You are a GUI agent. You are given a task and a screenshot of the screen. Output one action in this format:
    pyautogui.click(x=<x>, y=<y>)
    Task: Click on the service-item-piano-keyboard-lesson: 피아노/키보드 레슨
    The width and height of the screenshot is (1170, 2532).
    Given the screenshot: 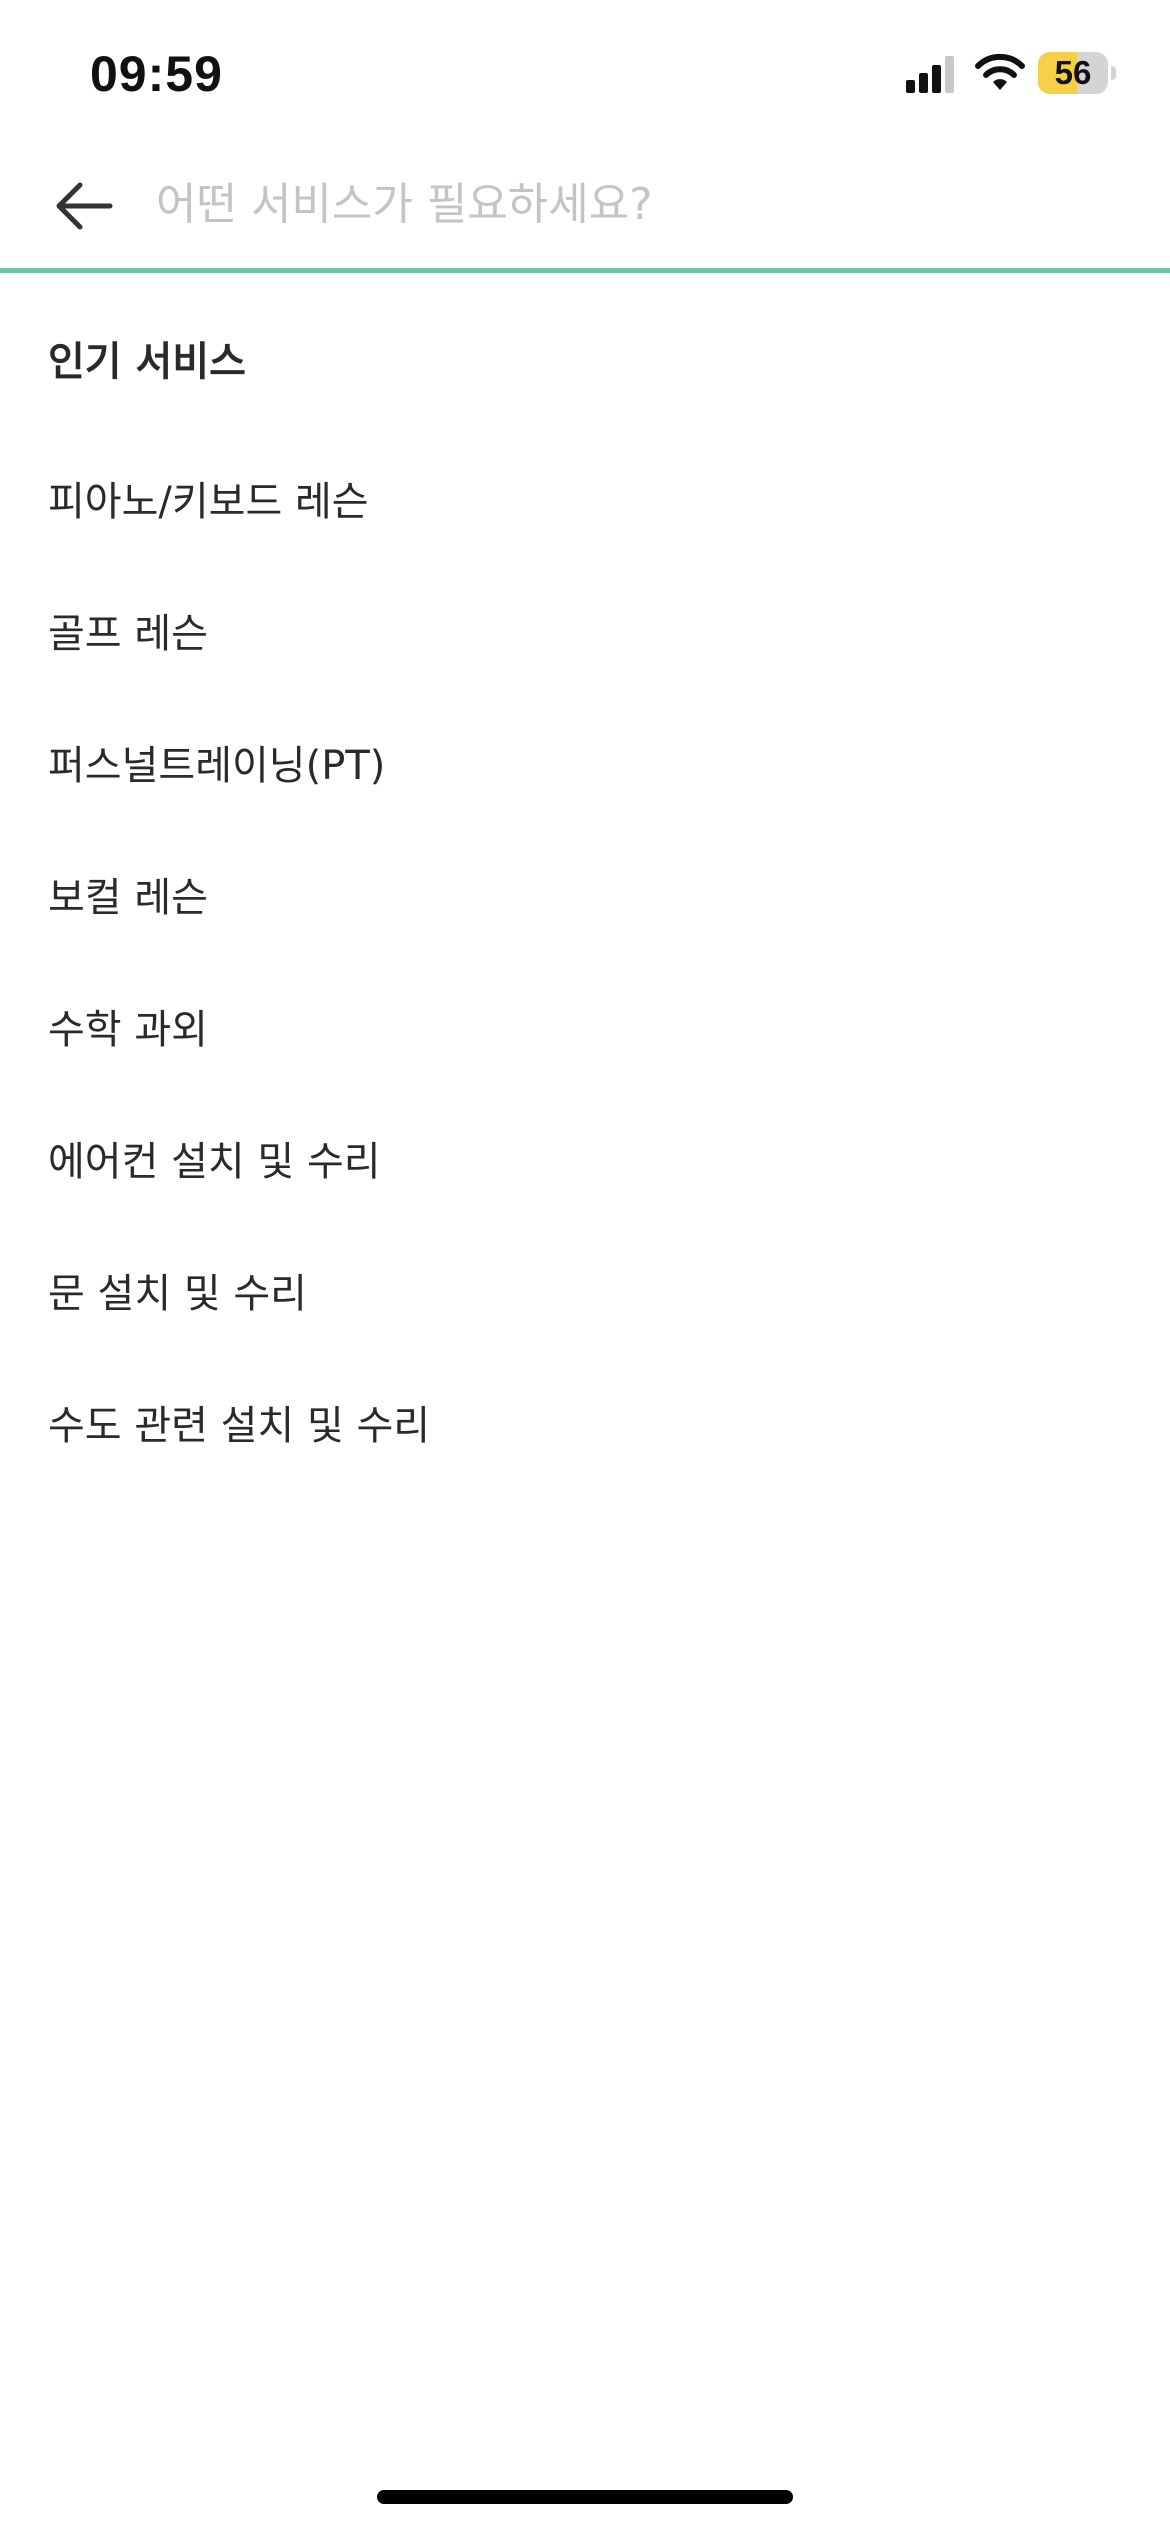 What is the action you would take?
    pyautogui.click(x=585, y=498)
    